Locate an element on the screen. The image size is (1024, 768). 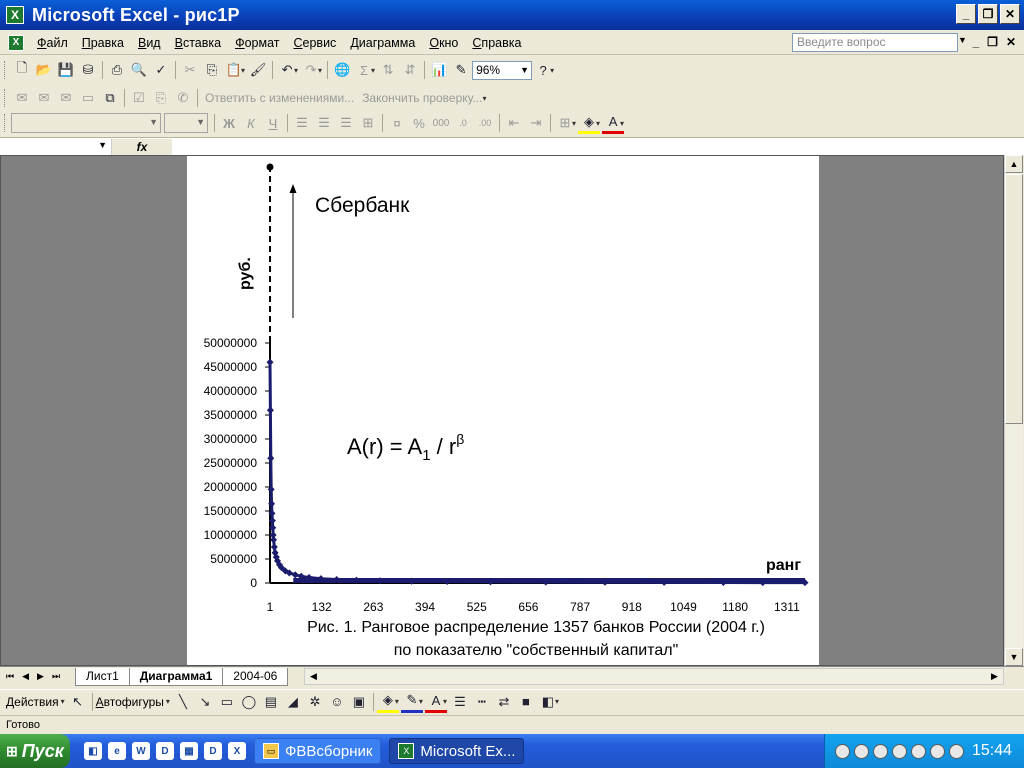
tab-2004-06: 2004-06 is located at coordinates (255, 676).